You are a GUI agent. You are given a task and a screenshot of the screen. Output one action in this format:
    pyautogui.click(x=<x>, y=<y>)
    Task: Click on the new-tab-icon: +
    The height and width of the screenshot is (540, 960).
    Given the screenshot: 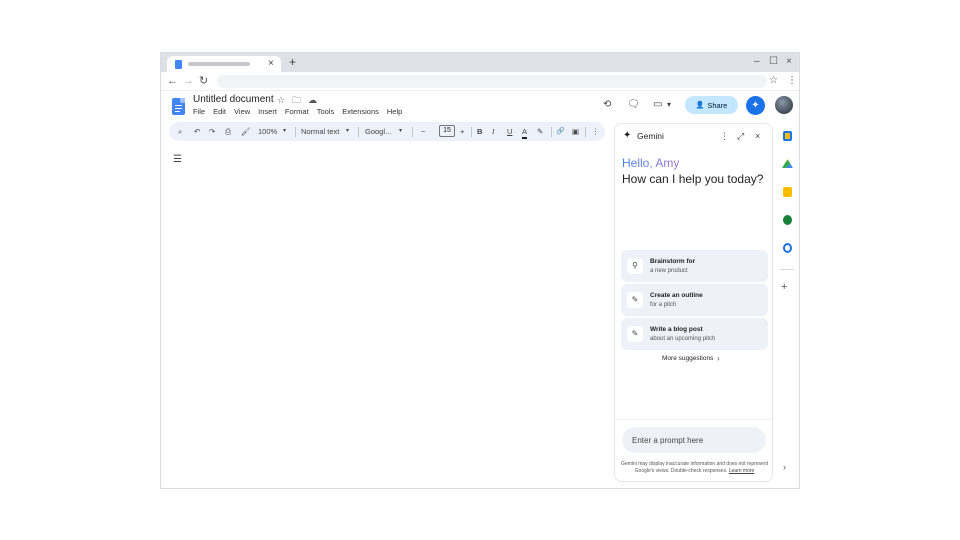 What is the action you would take?
    pyautogui.click(x=292, y=62)
    